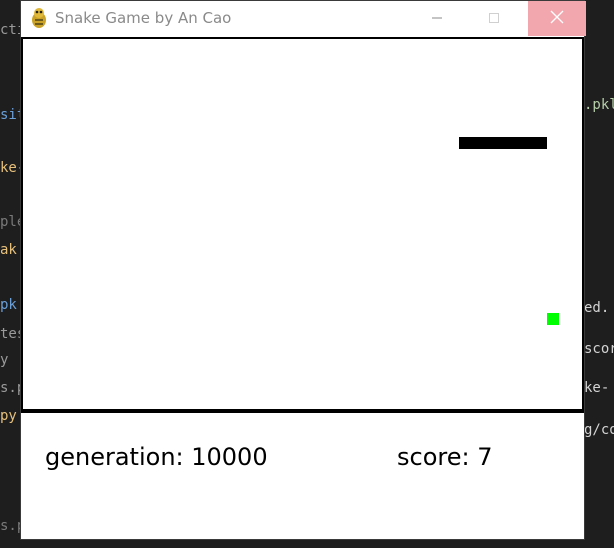 The height and width of the screenshot is (548, 614). Describe the element at coordinates (8, 305) in the screenshot. I see `editor-fragment: pk` at that location.